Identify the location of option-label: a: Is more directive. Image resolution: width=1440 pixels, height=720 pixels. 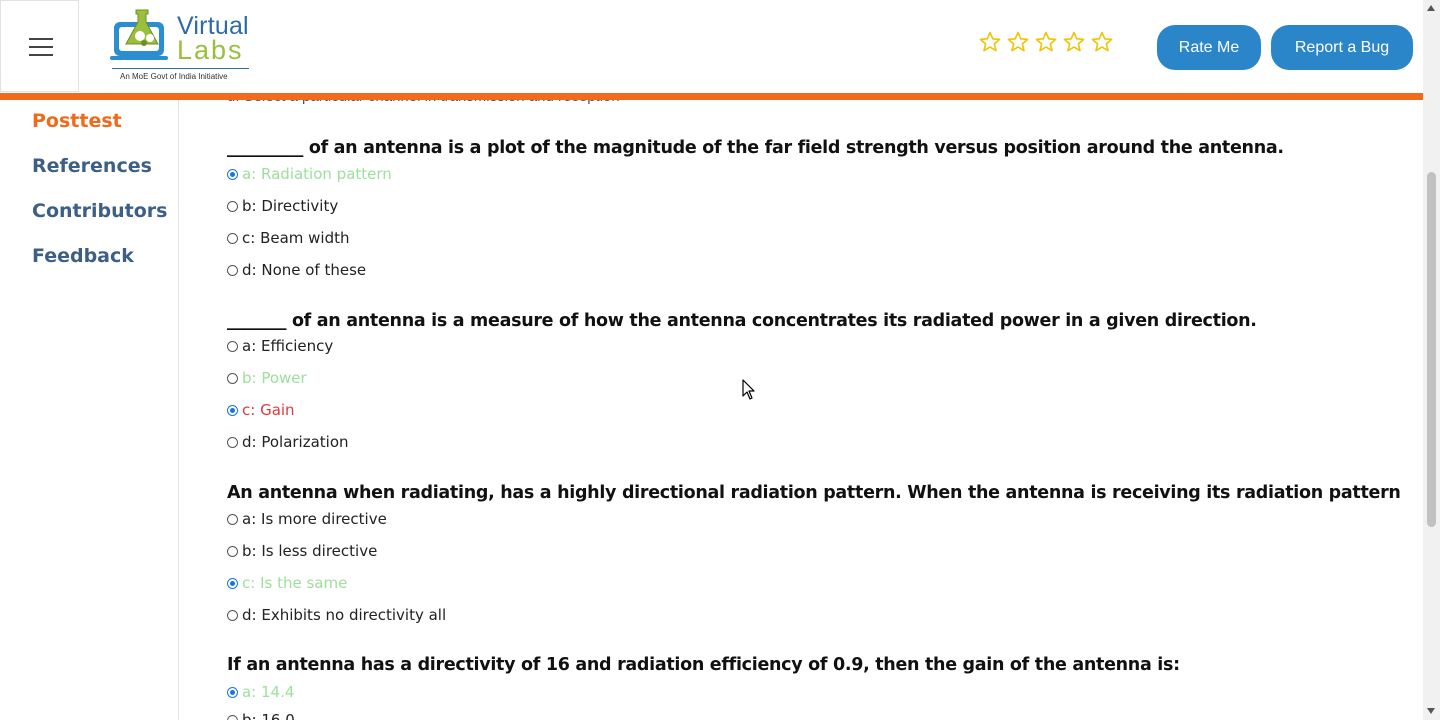
(314, 519).